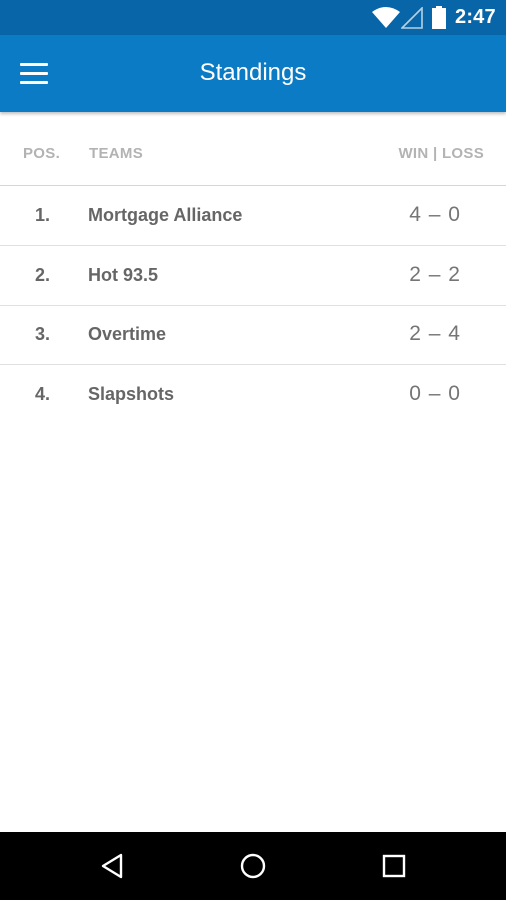 The height and width of the screenshot is (900, 506). What do you see at coordinates (441, 153) in the screenshot?
I see `column-header-win-loss: WIN | LOSS` at bounding box center [441, 153].